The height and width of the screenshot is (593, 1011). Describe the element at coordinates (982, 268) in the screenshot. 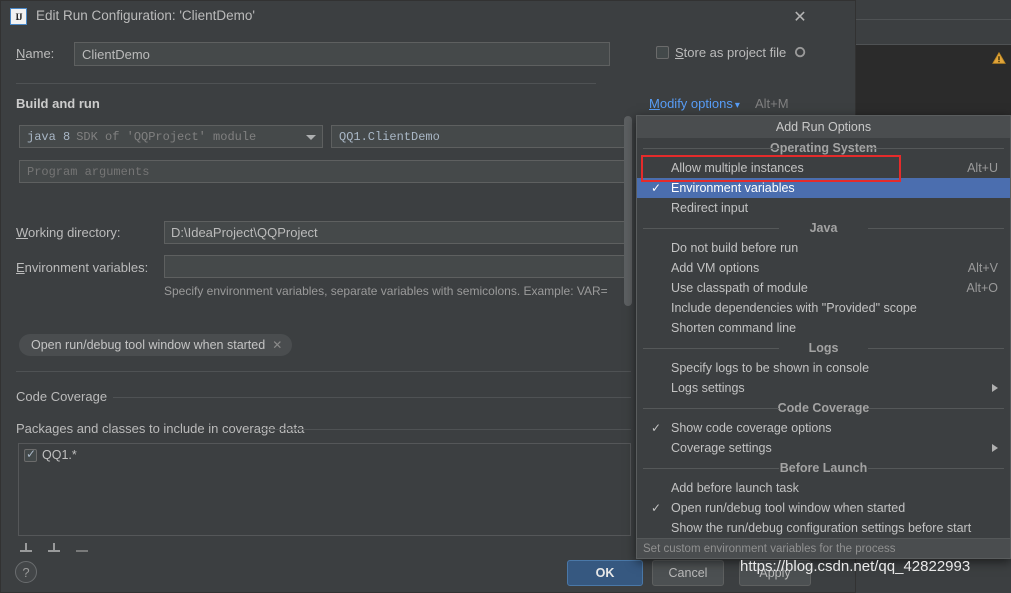

I see `menu-item-accelerator: Alt+V` at that location.